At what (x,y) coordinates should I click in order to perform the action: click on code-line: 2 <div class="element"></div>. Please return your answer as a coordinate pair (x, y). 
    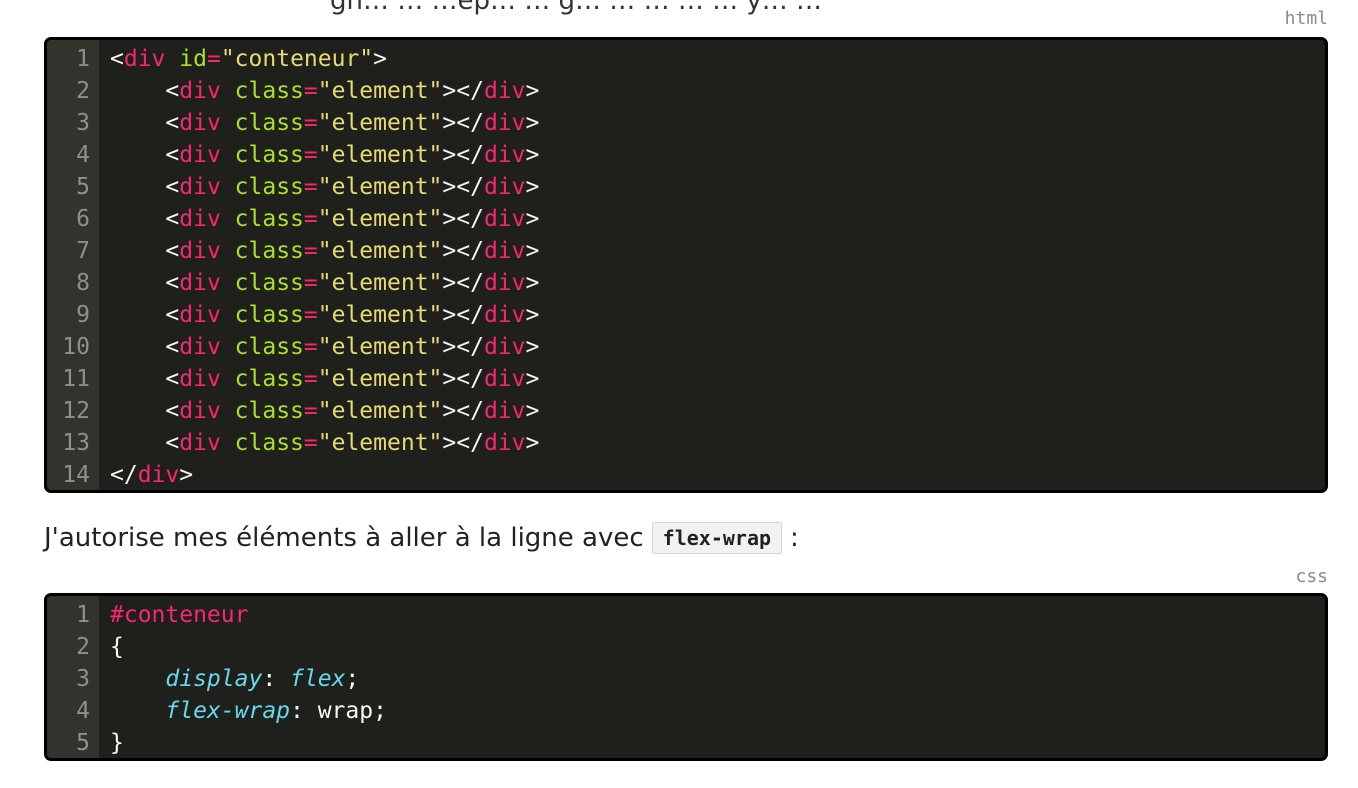
    Looking at the image, I should click on (686, 91).